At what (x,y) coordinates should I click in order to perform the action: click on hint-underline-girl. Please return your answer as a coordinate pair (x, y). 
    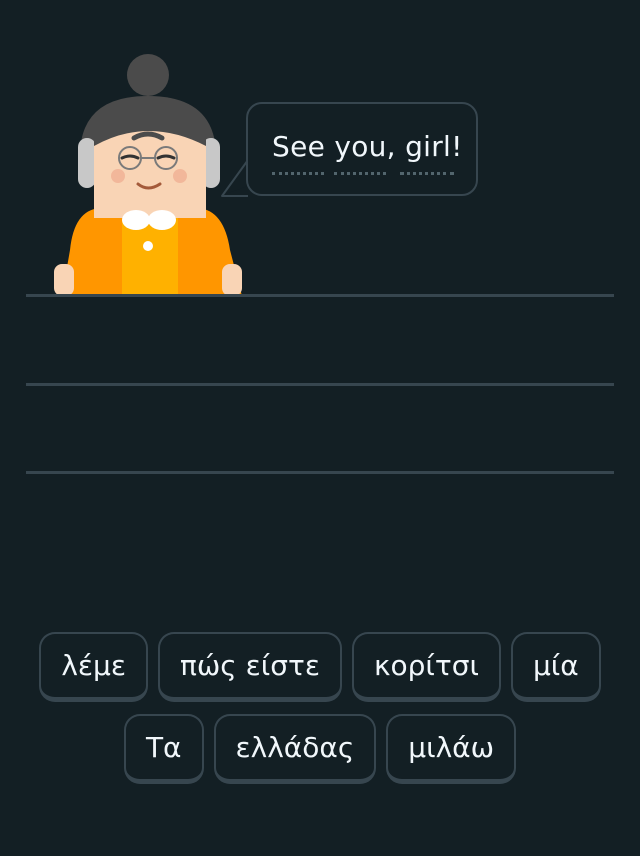
    Looking at the image, I should click on (427, 173).